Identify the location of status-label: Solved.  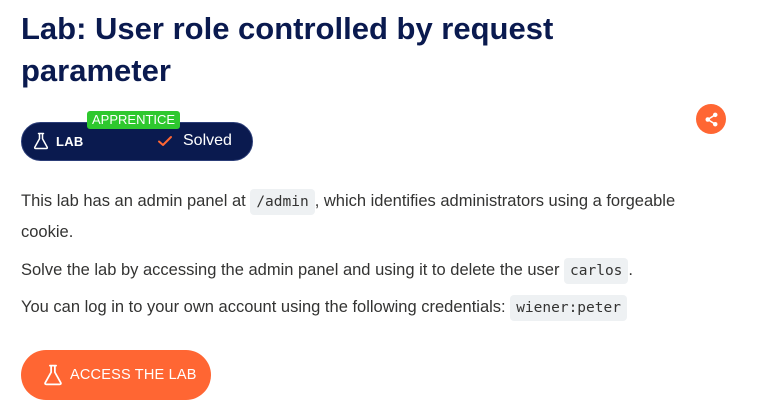
(207, 140).